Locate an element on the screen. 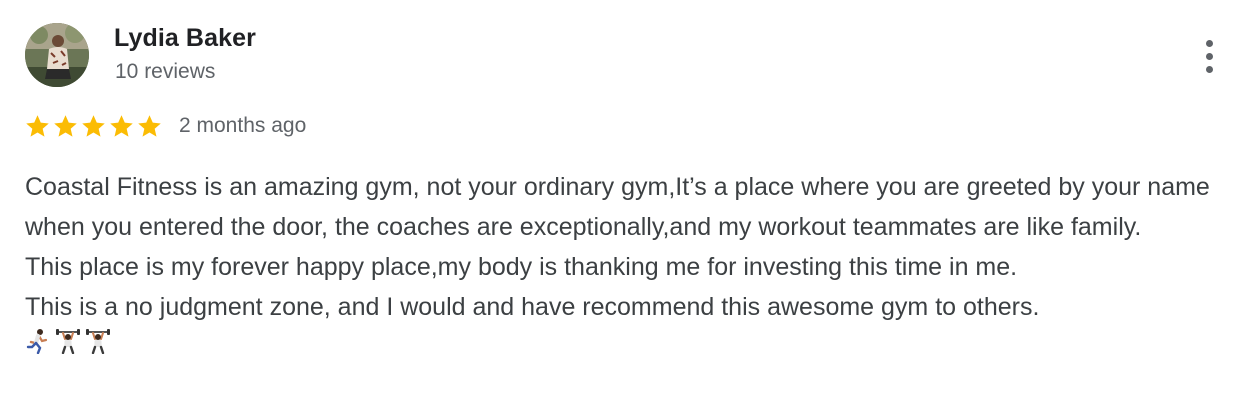 This screenshot has height=410, width=1244. more-options-button is located at coordinates (1209, 56).